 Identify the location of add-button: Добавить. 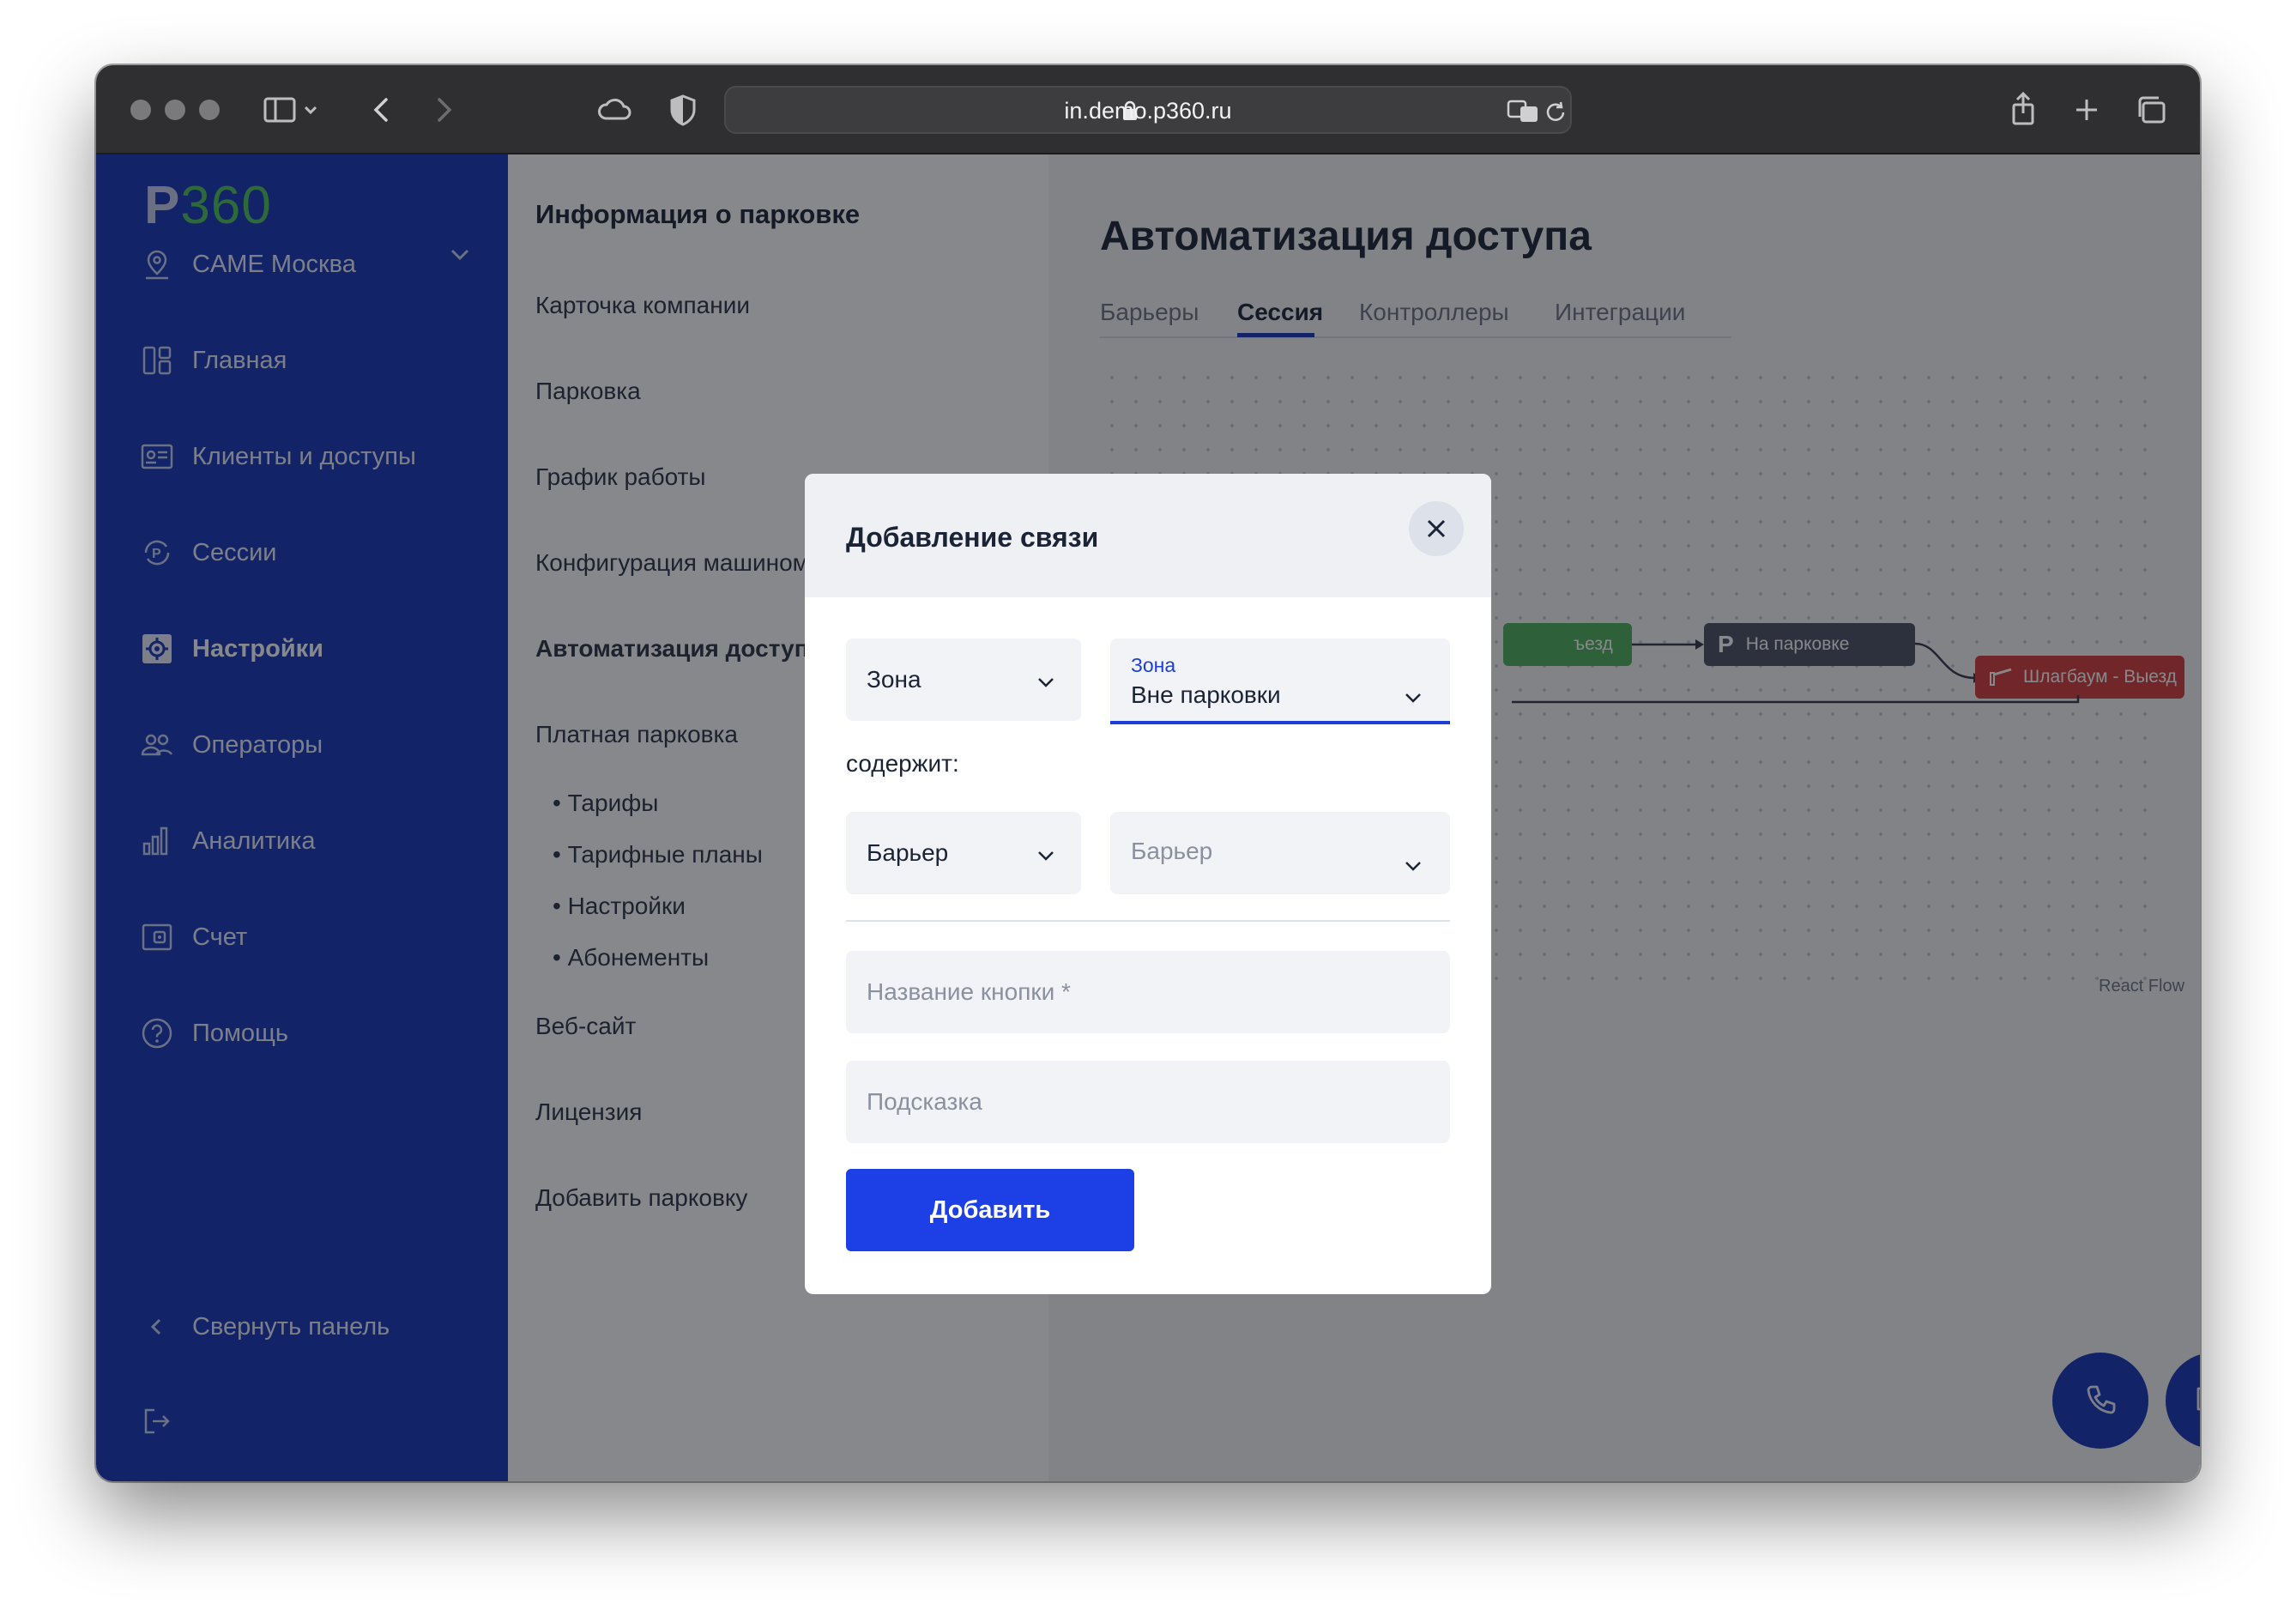
(990, 1210).